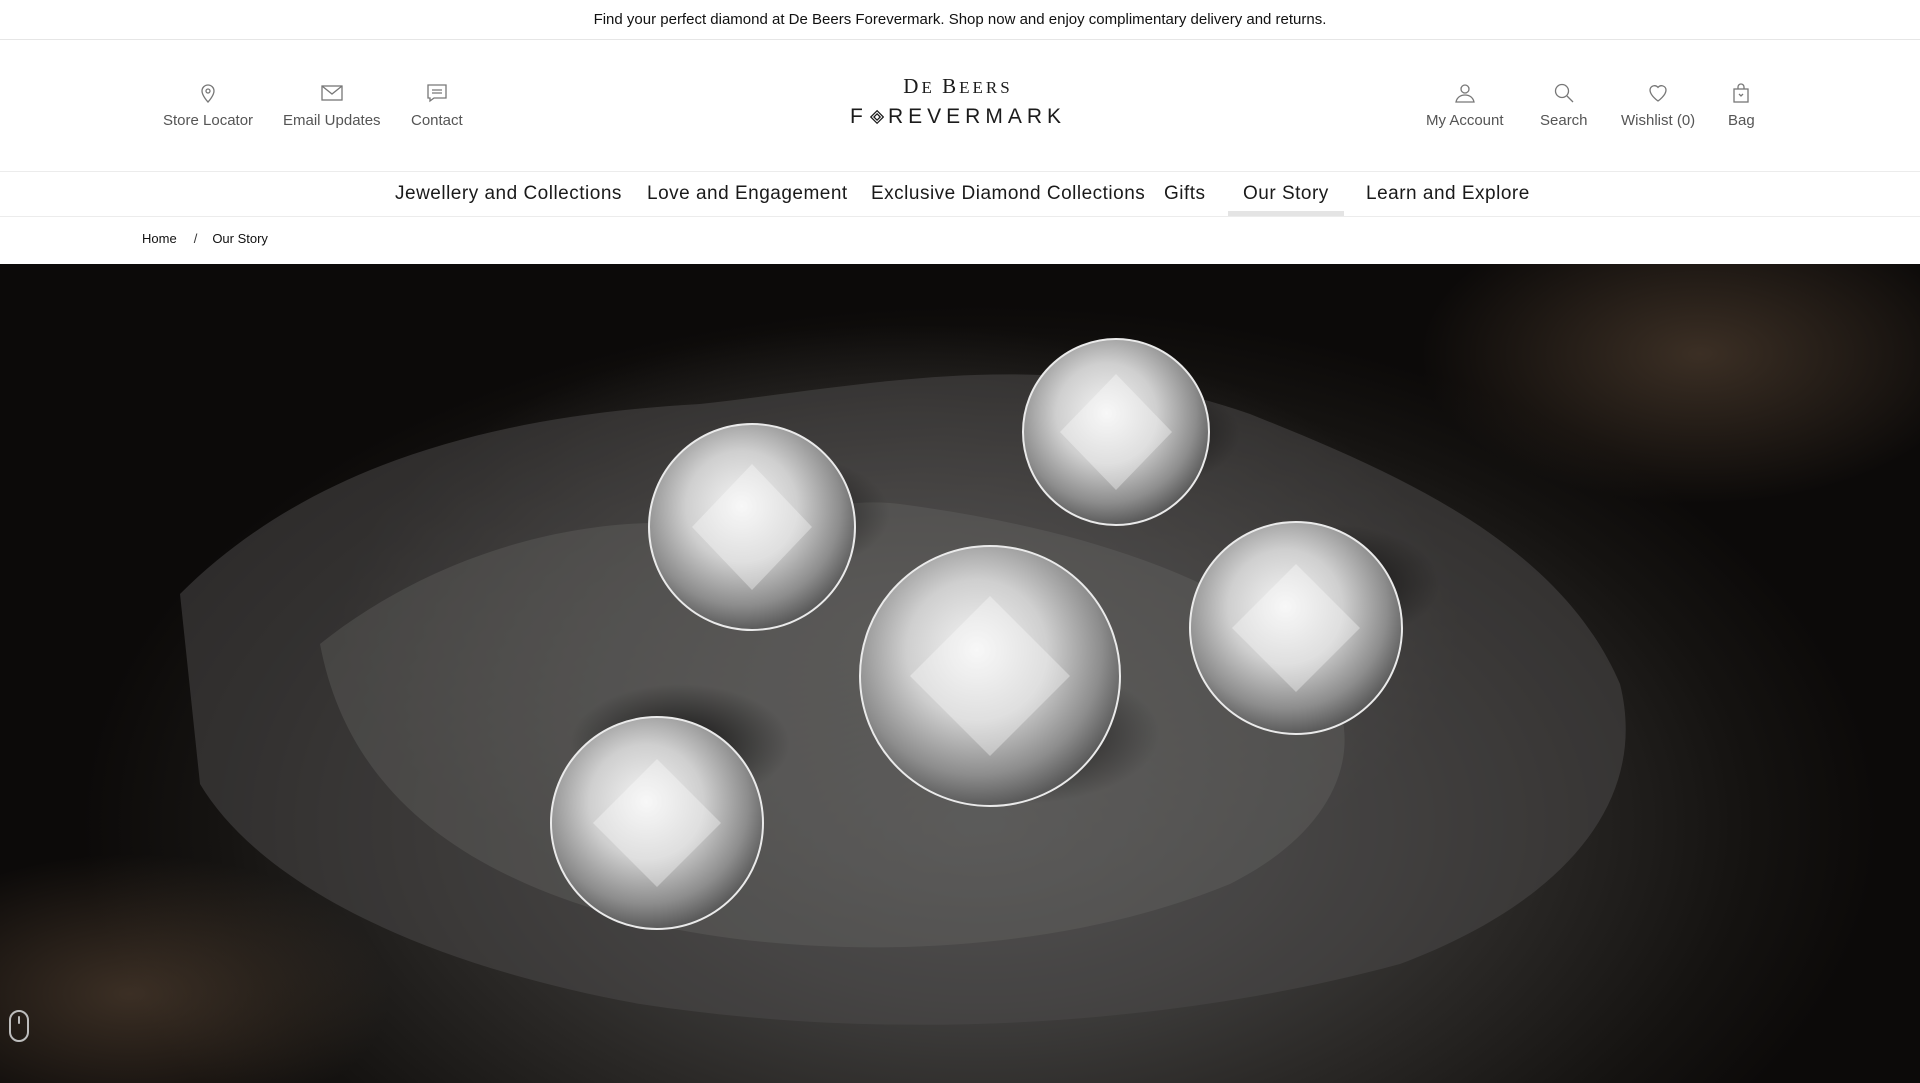  I want to click on search-icon, so click(1564, 93).